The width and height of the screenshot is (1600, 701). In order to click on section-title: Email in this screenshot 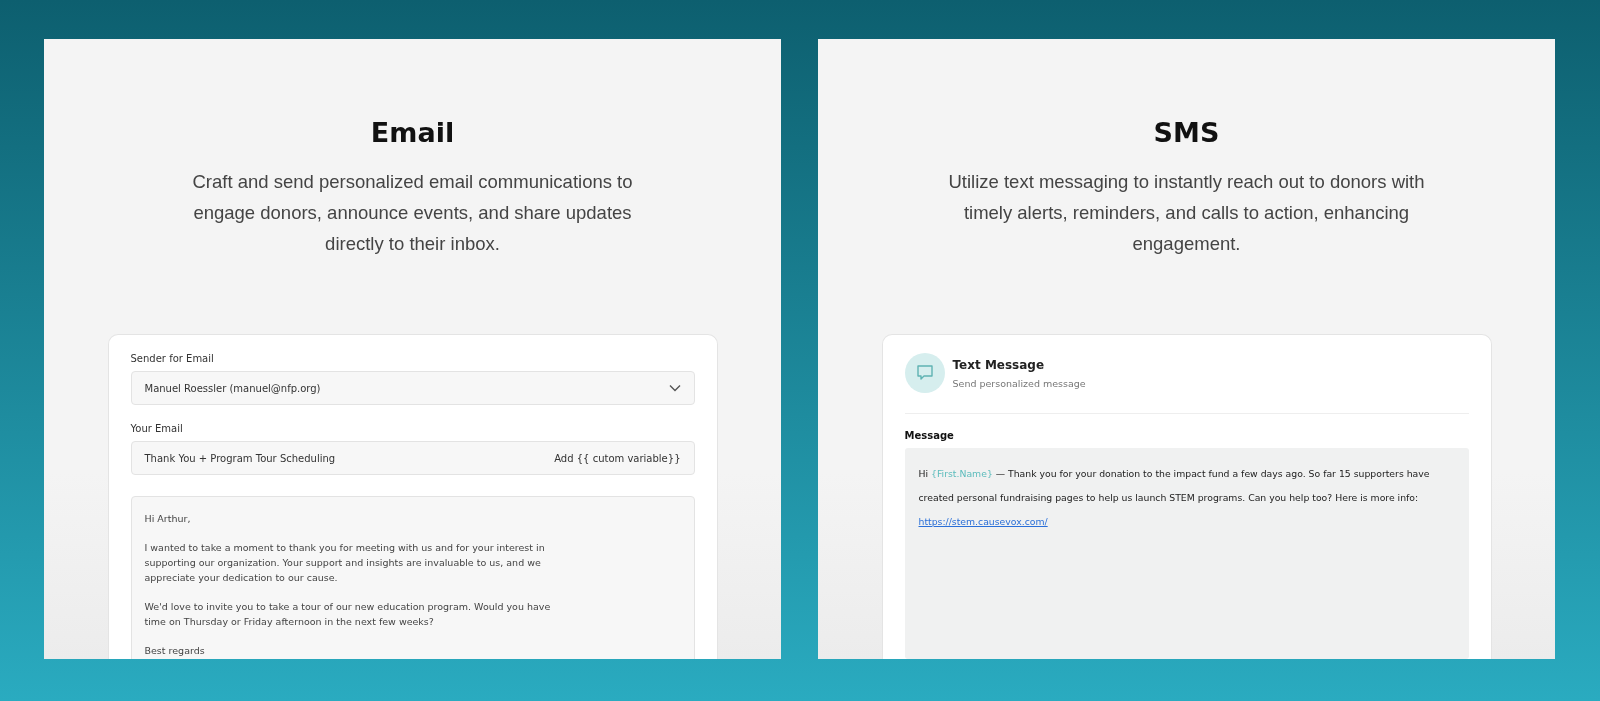, I will do `click(412, 132)`.